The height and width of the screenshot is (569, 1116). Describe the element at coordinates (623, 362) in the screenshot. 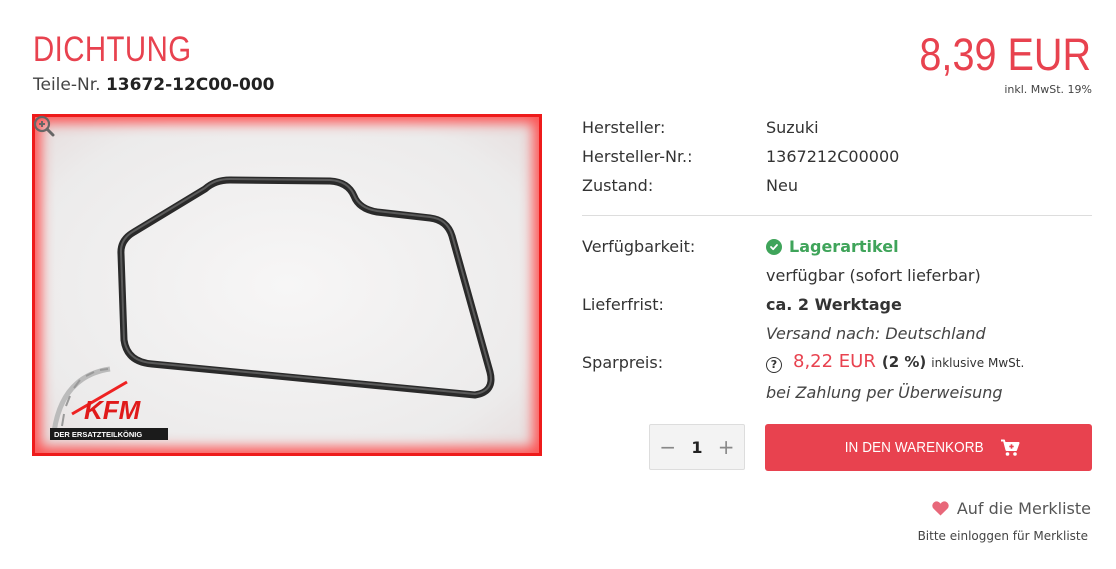

I see `savings-label: Sparpreis:` at that location.